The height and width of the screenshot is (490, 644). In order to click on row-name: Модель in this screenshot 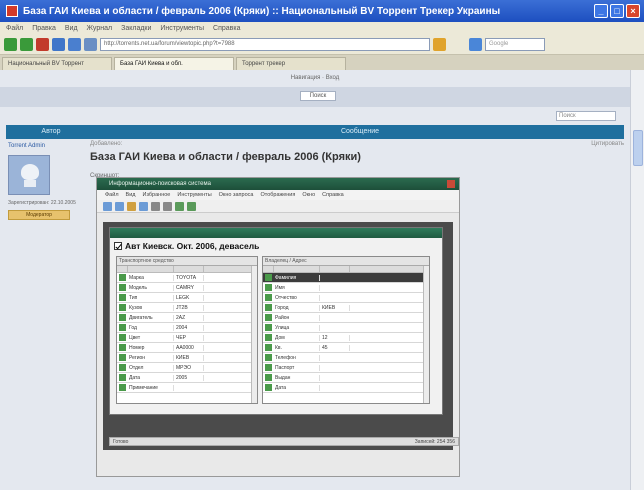, I will do `click(151, 287)`.